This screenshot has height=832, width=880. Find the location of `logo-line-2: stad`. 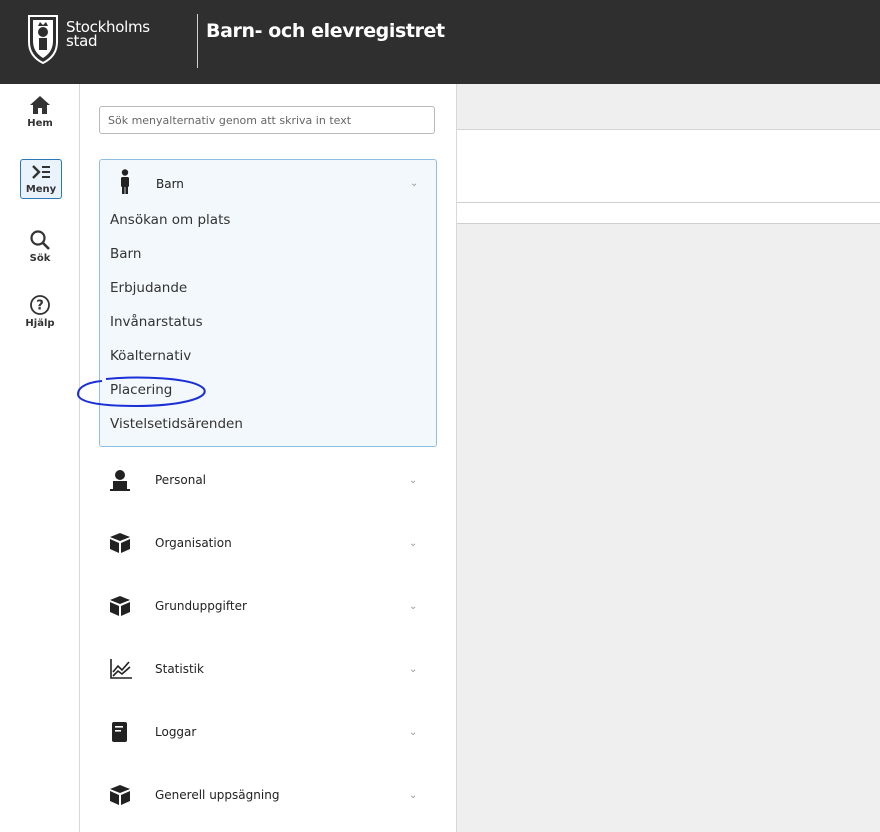

logo-line-2: stad is located at coordinates (82, 41).